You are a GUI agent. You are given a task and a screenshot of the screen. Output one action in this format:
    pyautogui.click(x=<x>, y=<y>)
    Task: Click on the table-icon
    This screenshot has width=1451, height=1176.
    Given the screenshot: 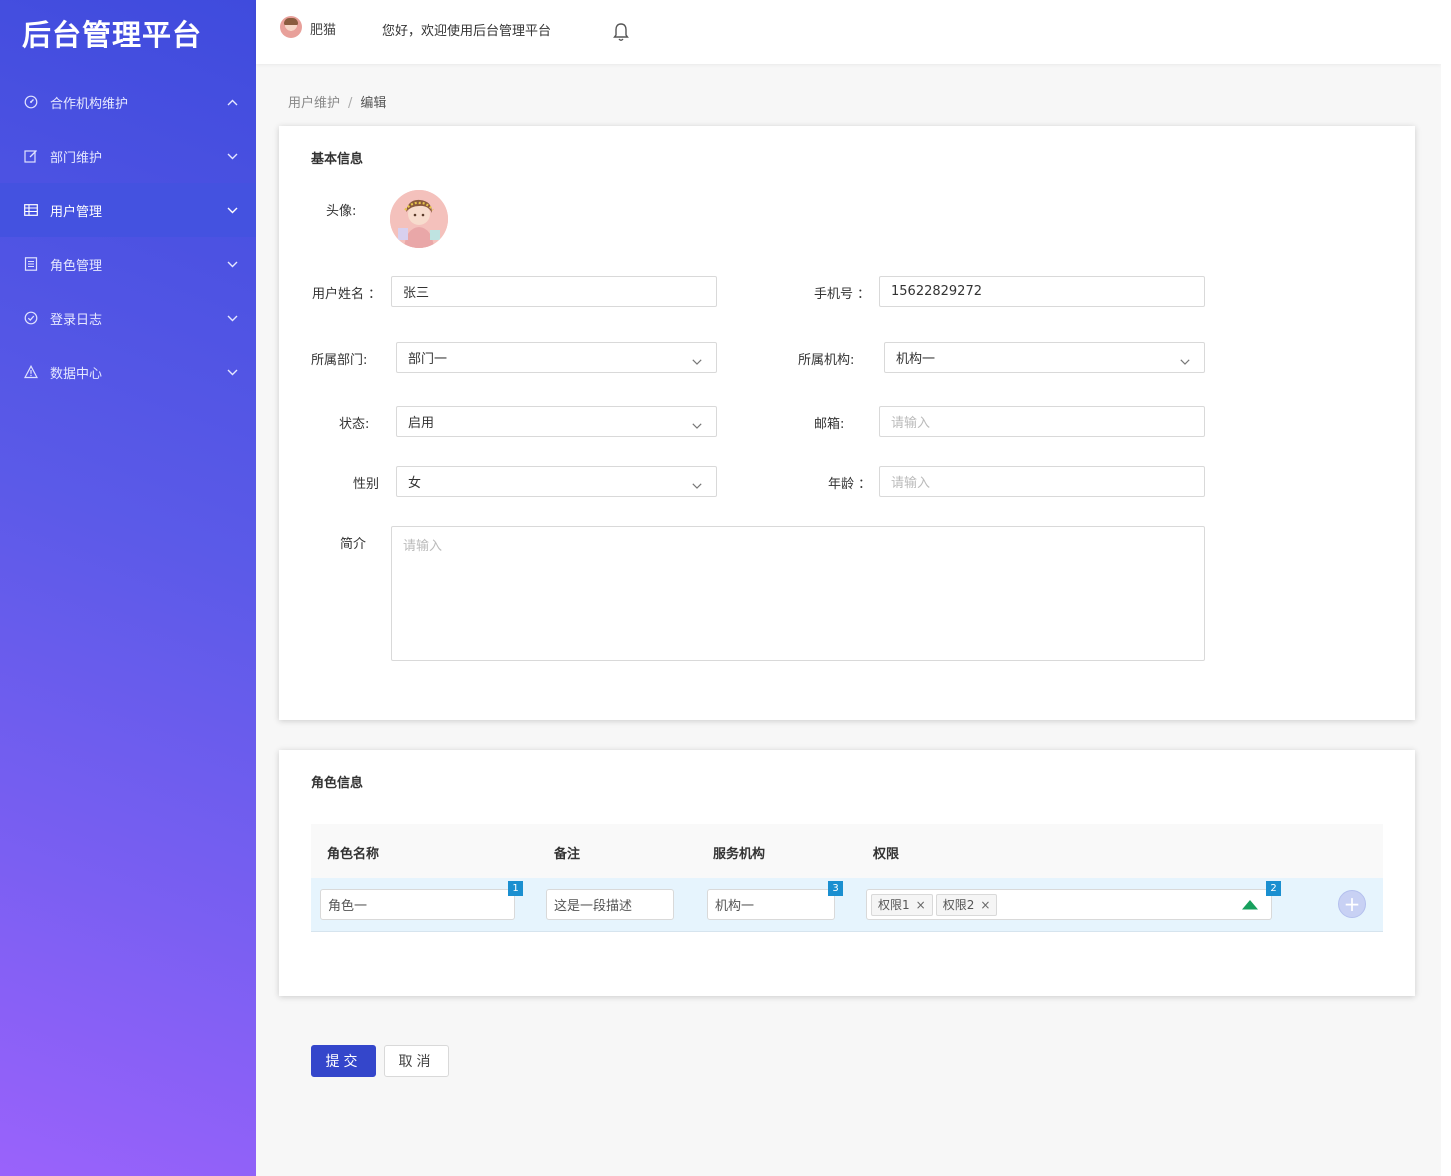 What is the action you would take?
    pyautogui.click(x=31, y=210)
    